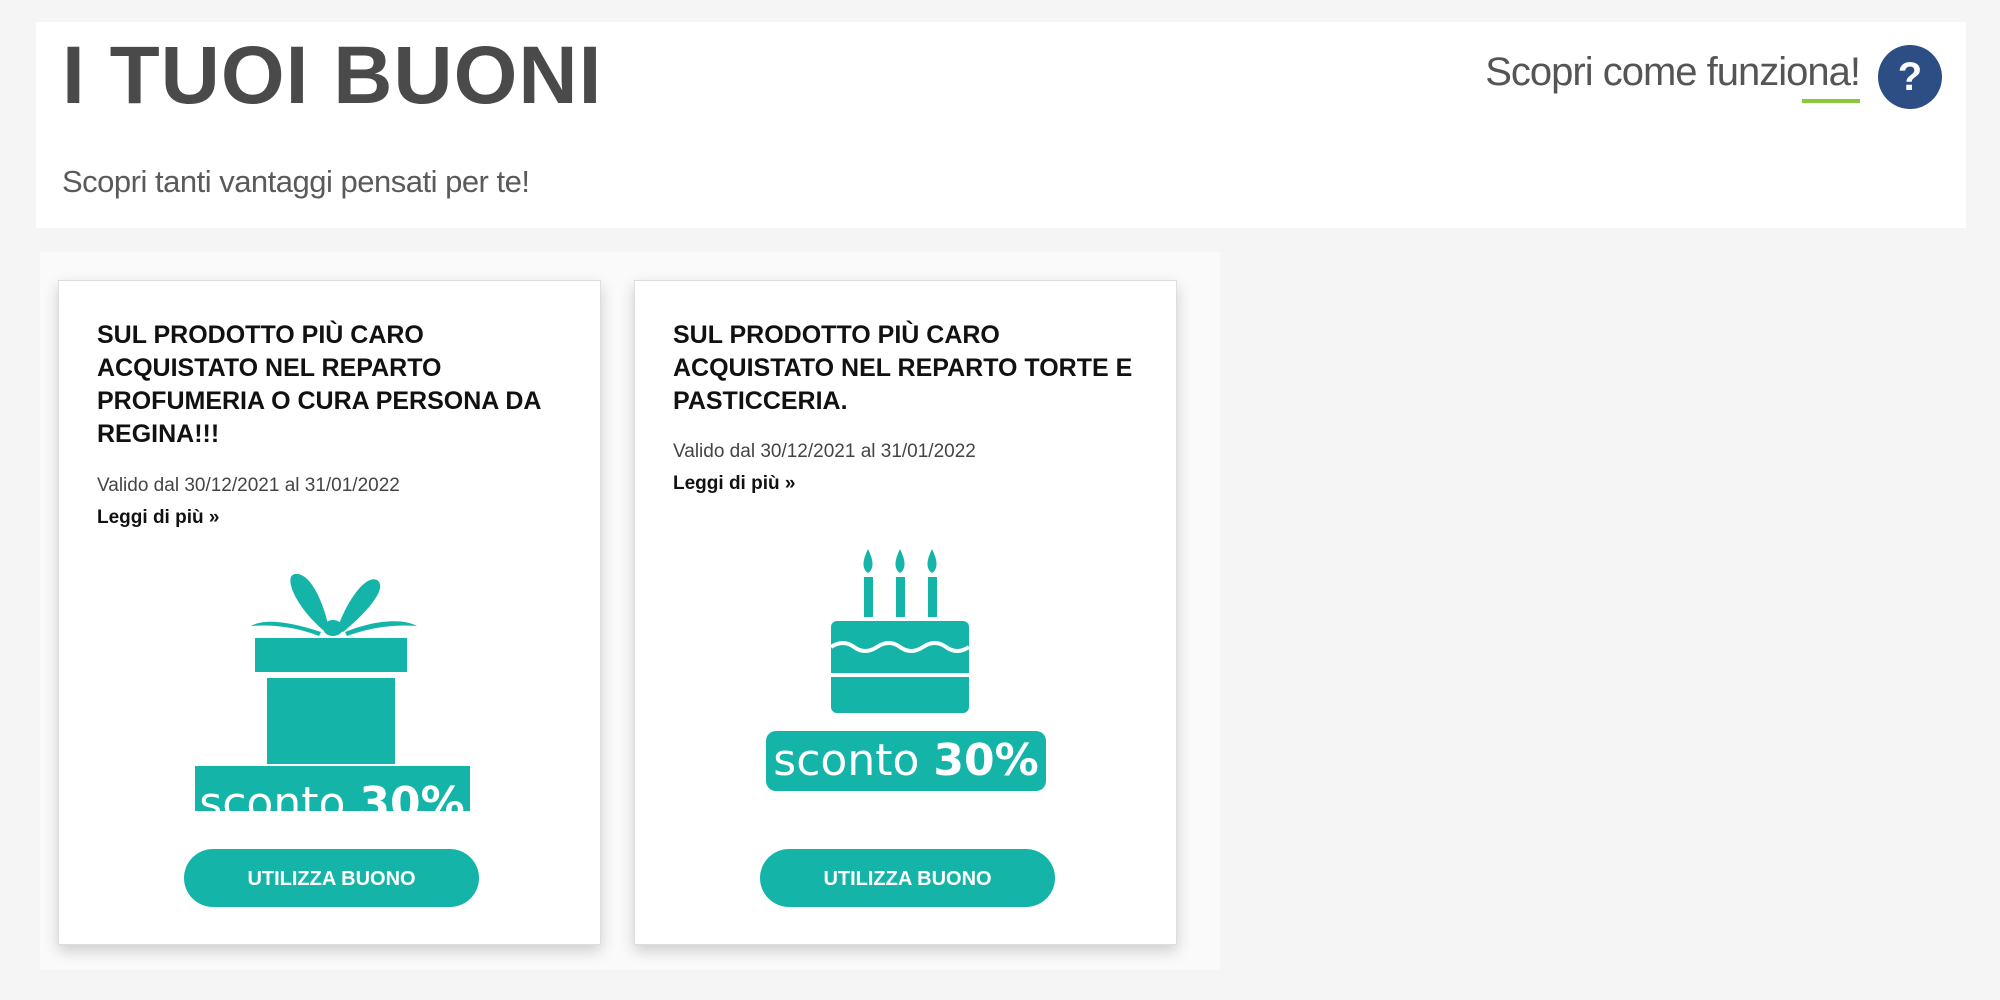 This screenshot has height=1000, width=2000. What do you see at coordinates (1831, 101) in the screenshot?
I see `link-underline` at bounding box center [1831, 101].